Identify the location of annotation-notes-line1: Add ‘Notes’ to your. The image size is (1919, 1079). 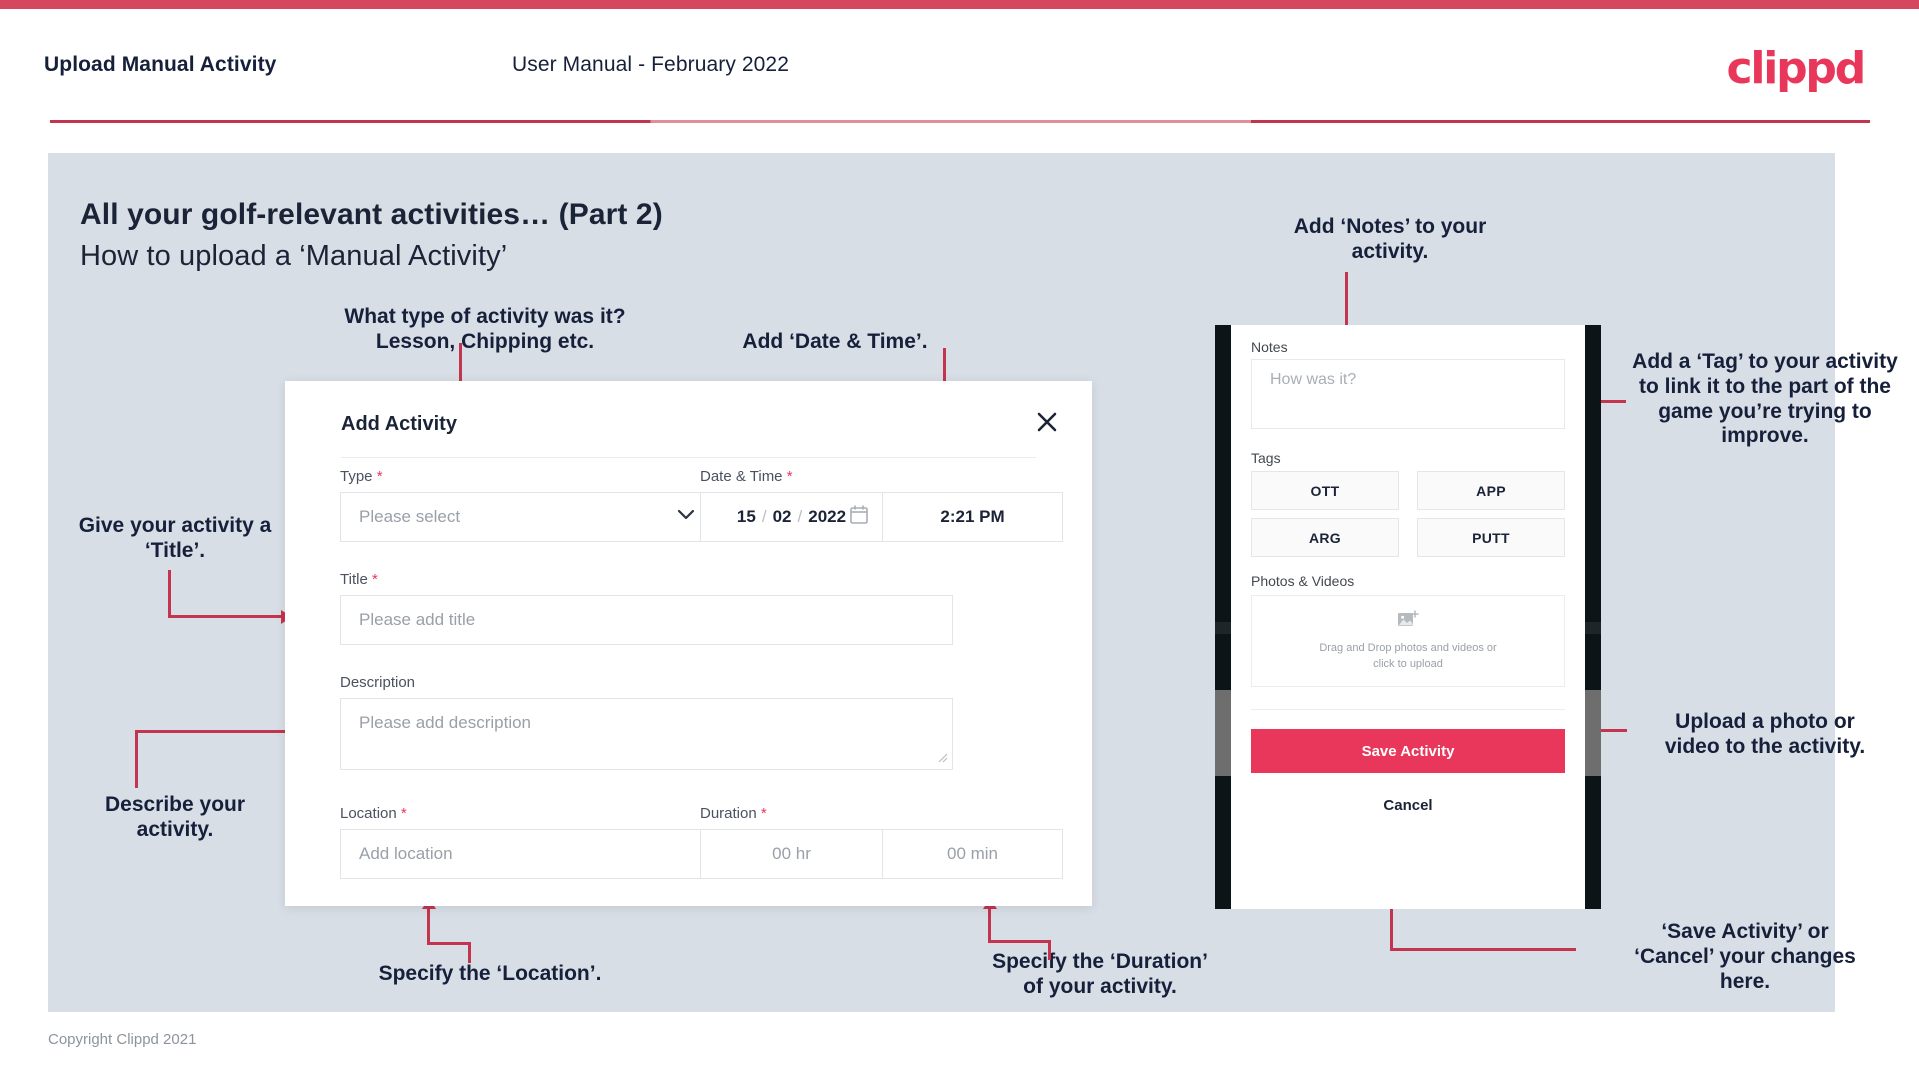
(1390, 226).